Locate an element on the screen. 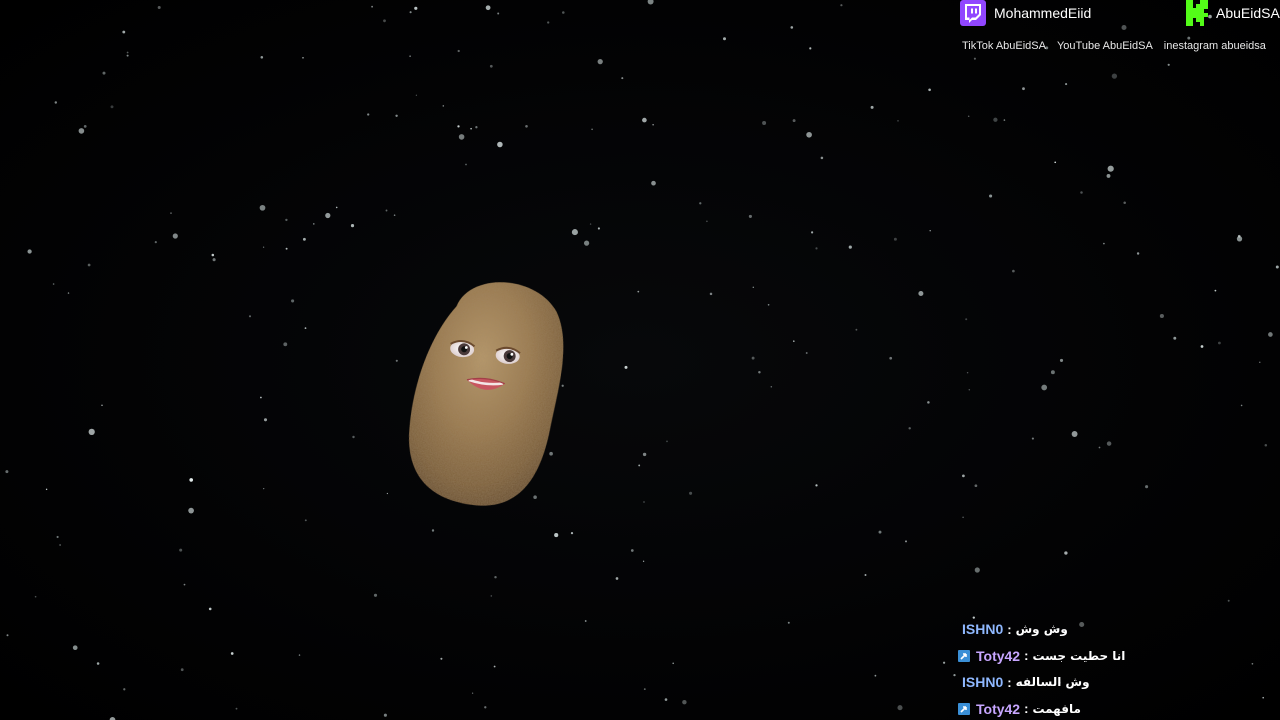  chat-text: انا حطيت جست is located at coordinates (1079, 655).